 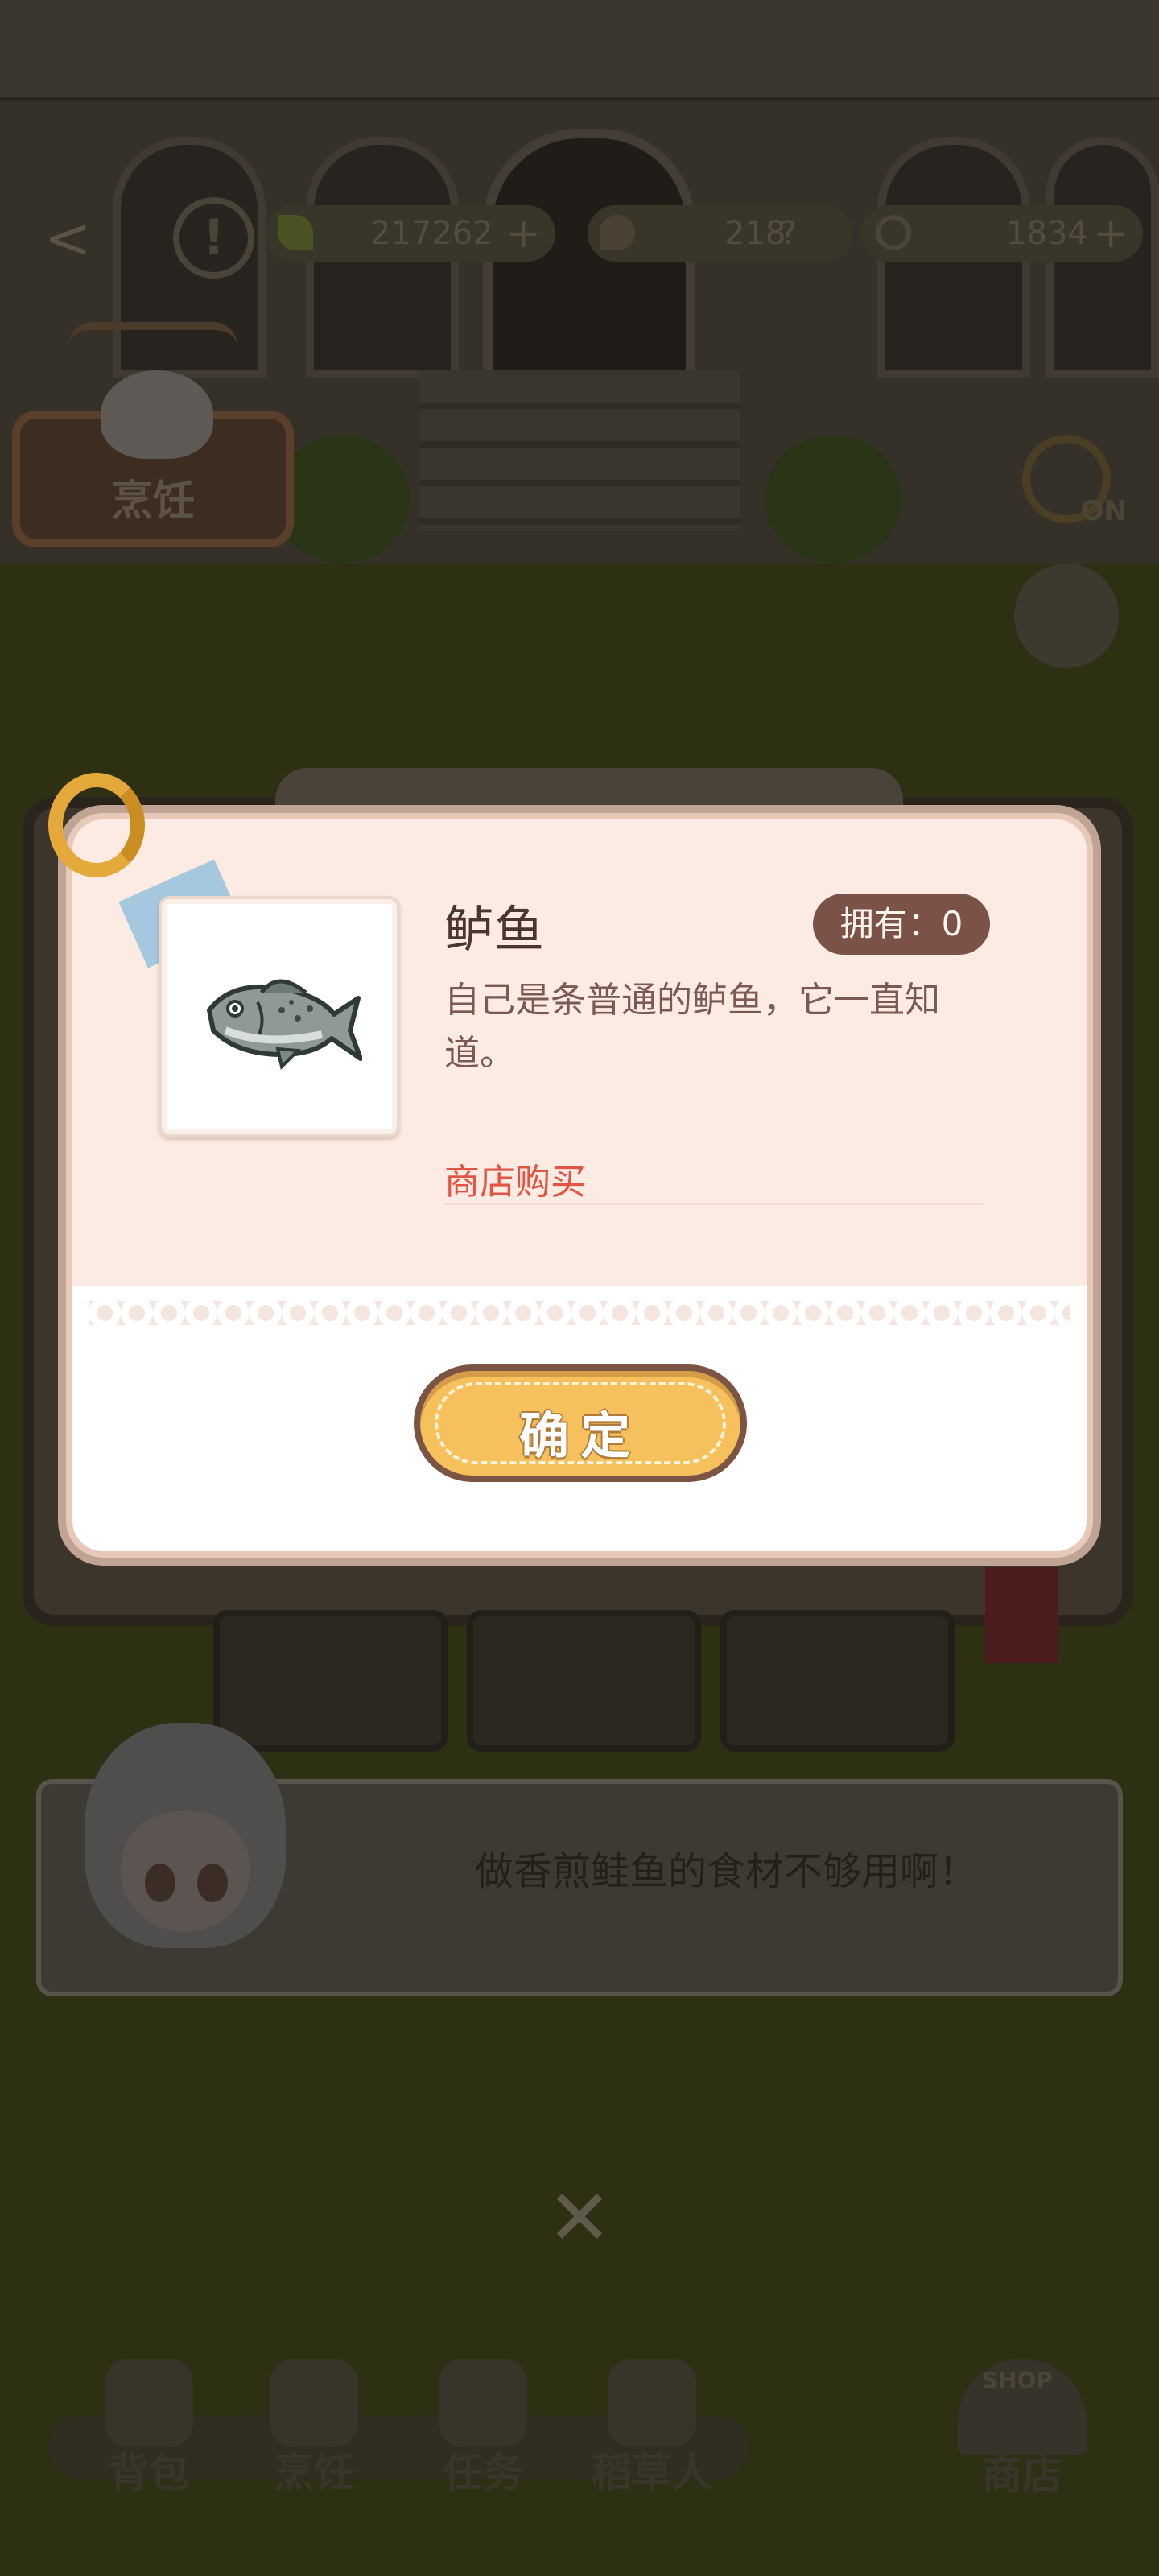 I want to click on nav-backpack: 背包, so click(x=148, y=2423).